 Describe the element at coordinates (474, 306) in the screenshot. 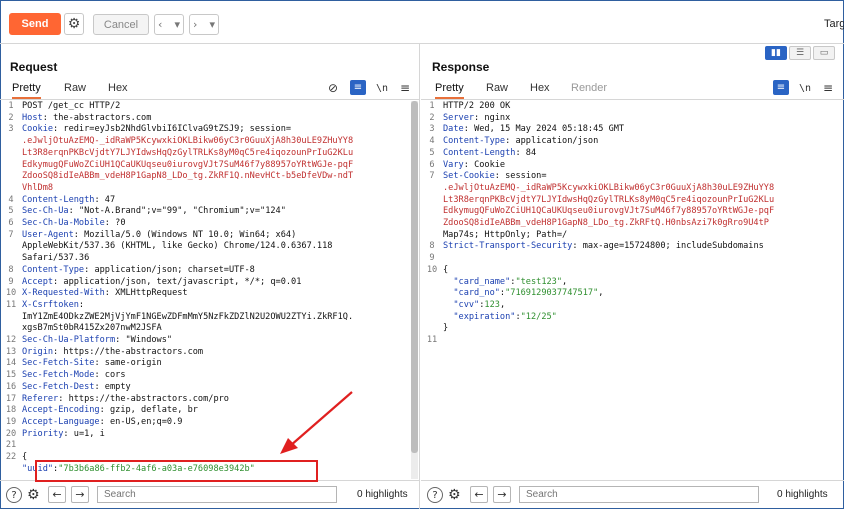

I see `json-entry: "cvv":123,` at that location.